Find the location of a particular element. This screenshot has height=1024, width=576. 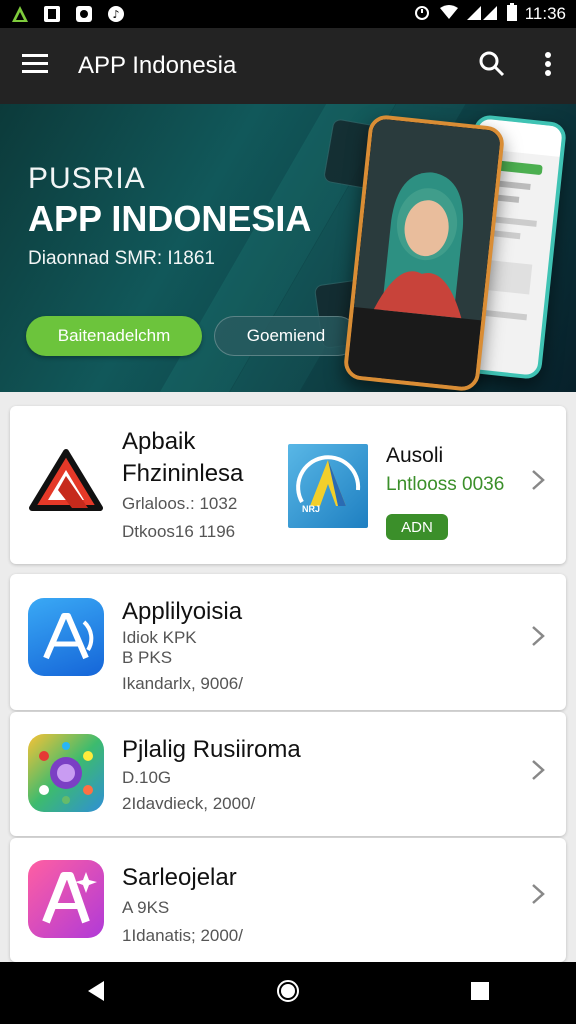

app-icon-applilyoisia is located at coordinates (66, 637).